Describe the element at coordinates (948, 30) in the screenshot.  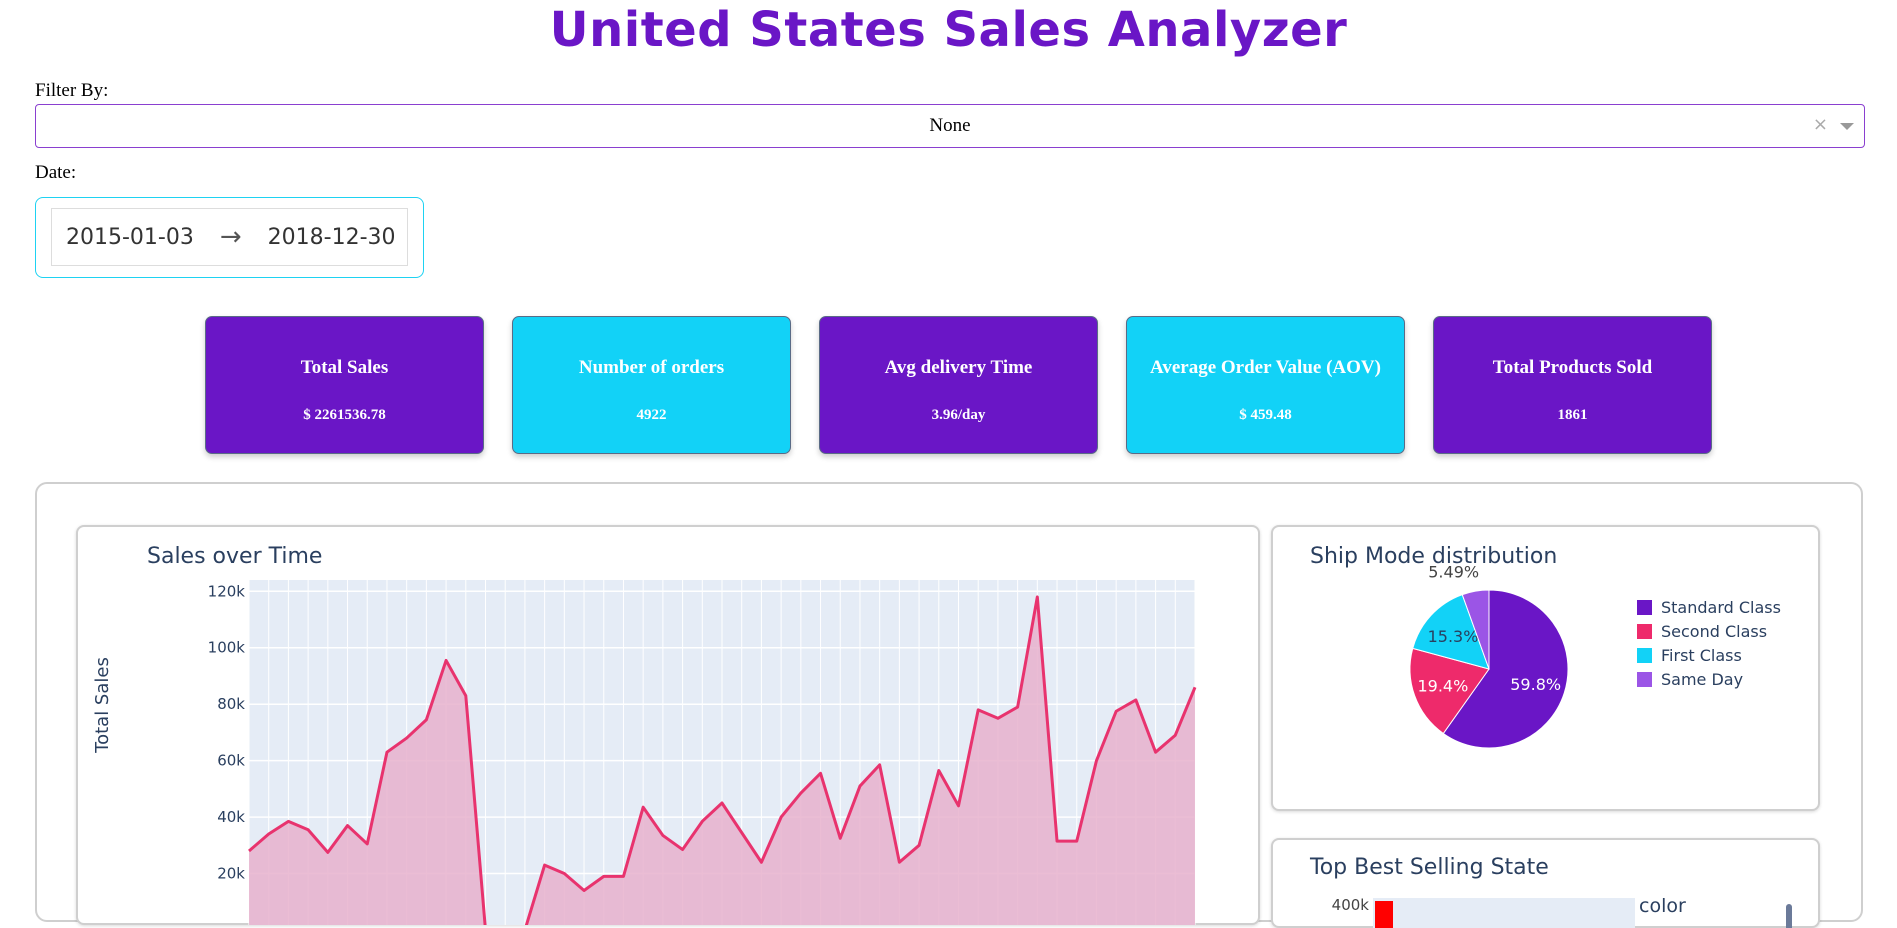
I see `page-title: United States Sales Analyzer` at that location.